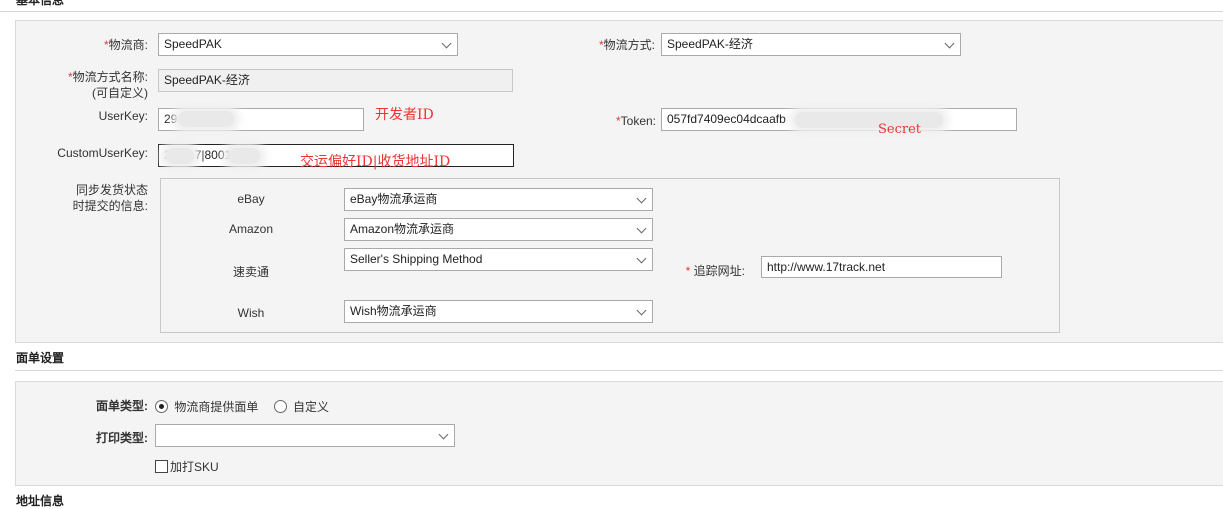  Describe the element at coordinates (125, 45) in the screenshot. I see `carrier-label: *物流商:` at that location.